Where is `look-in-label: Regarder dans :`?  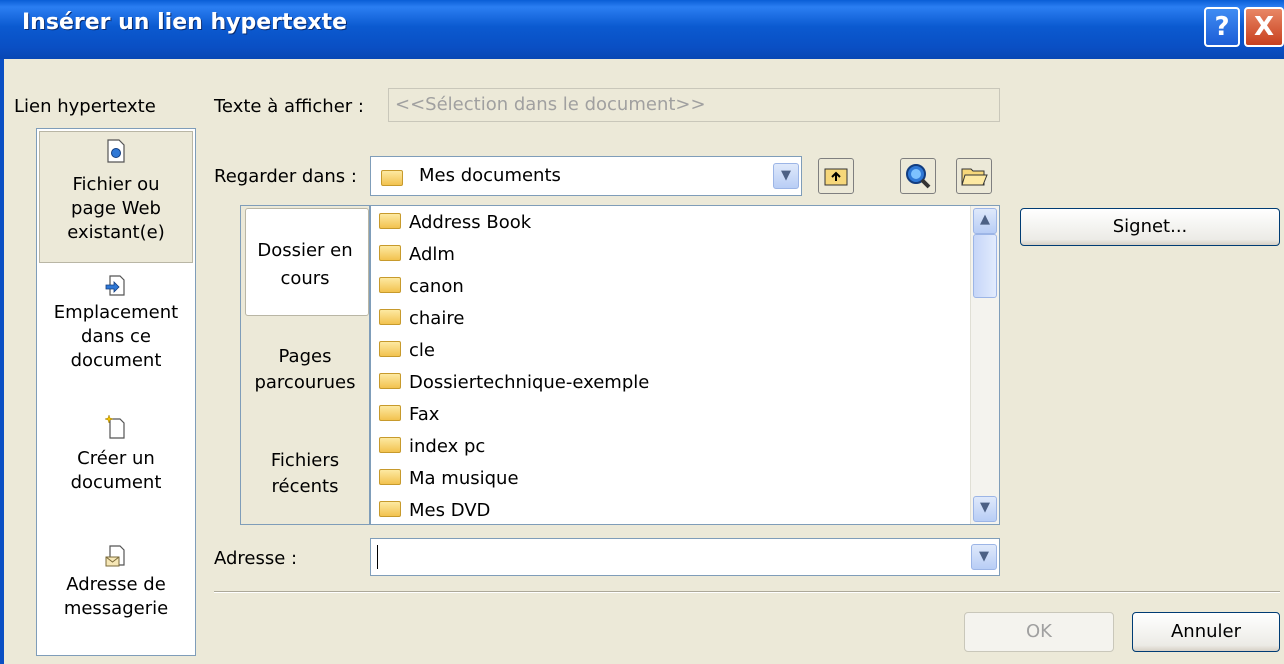 look-in-label: Regarder dans : is located at coordinates (285, 176).